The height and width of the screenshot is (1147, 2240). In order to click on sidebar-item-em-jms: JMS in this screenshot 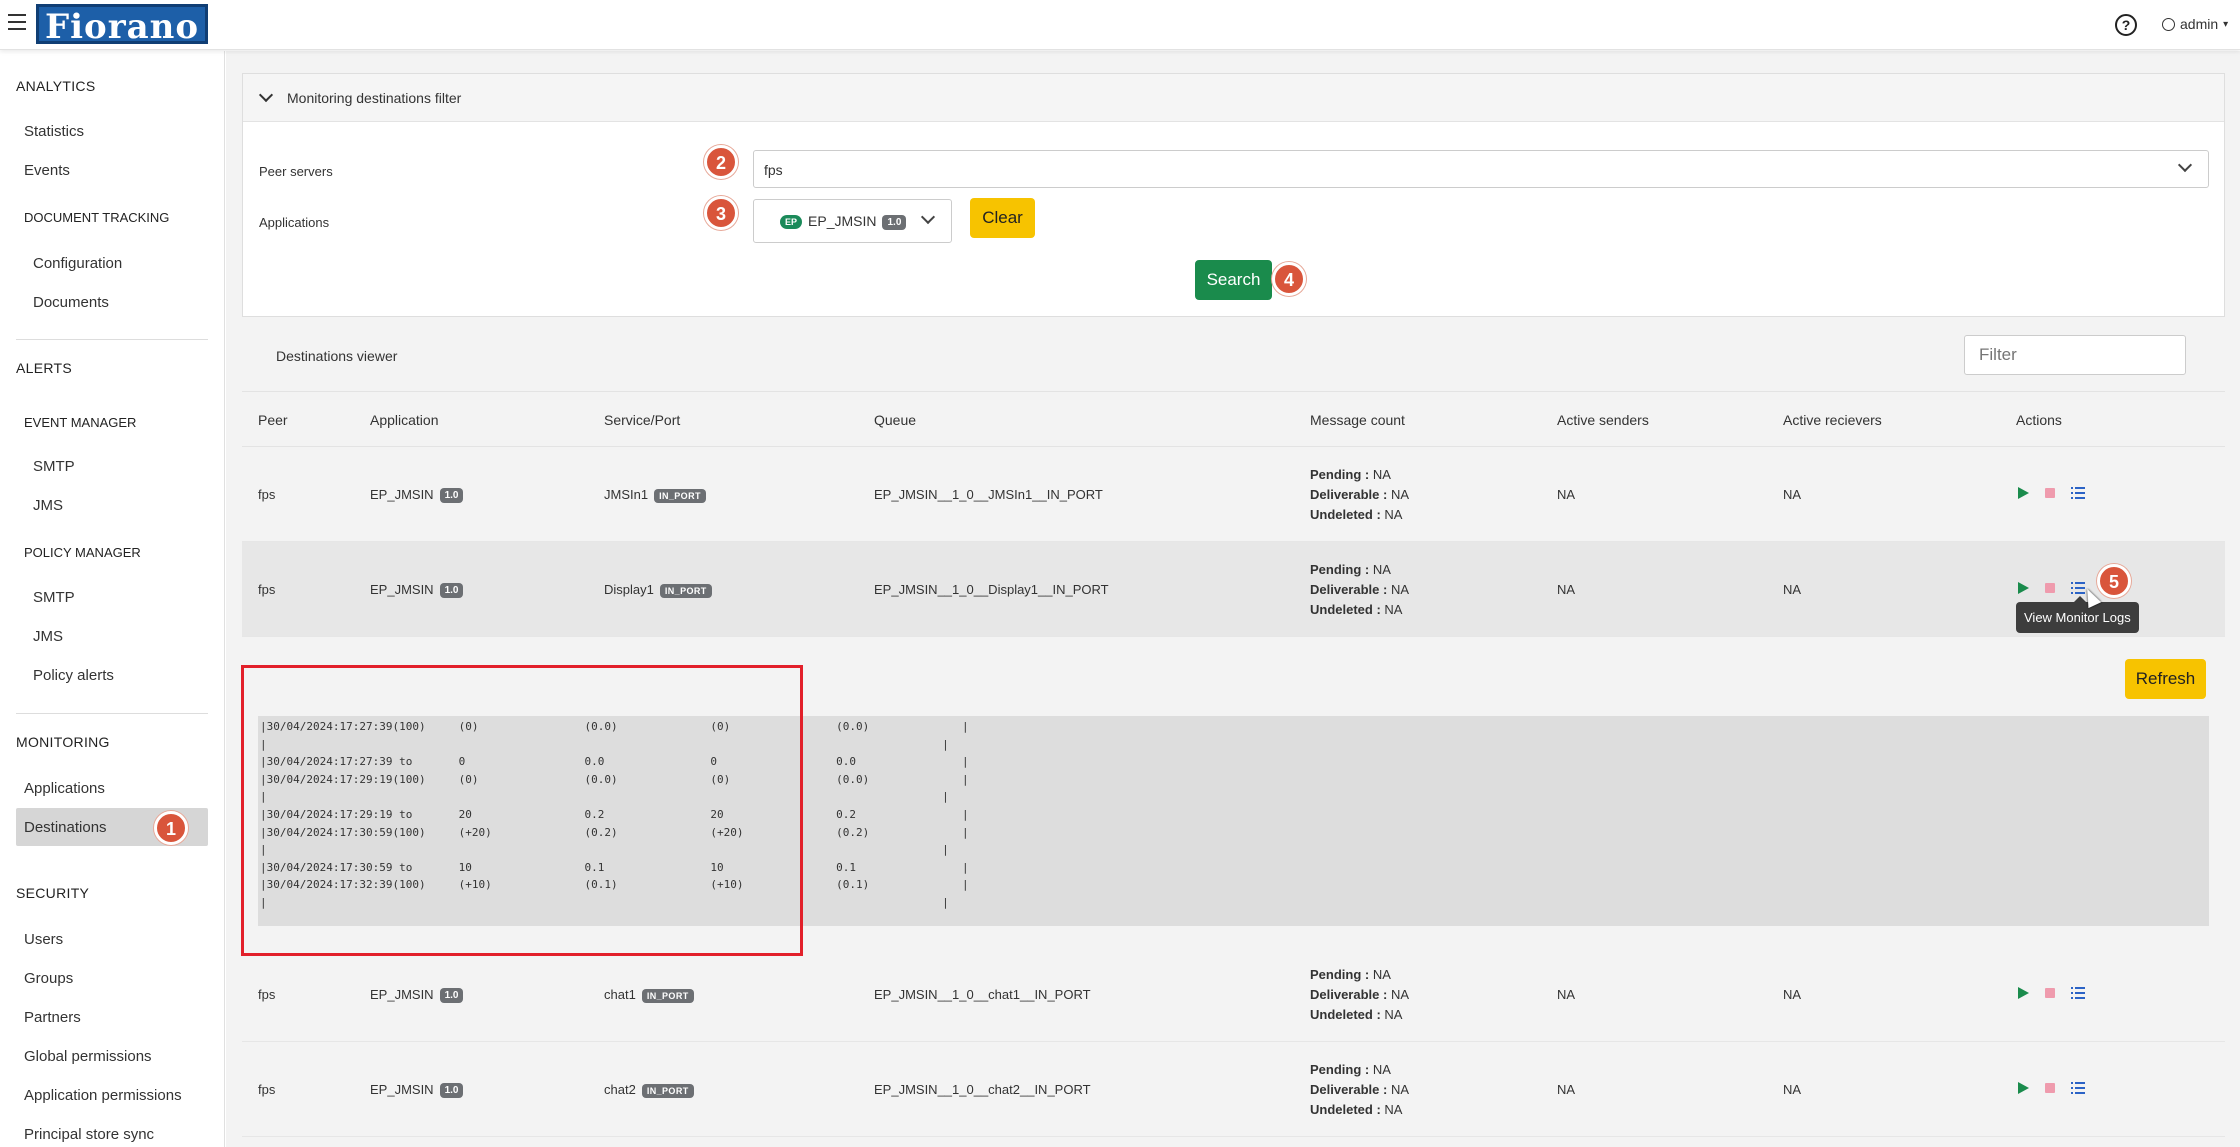, I will do `click(48, 505)`.